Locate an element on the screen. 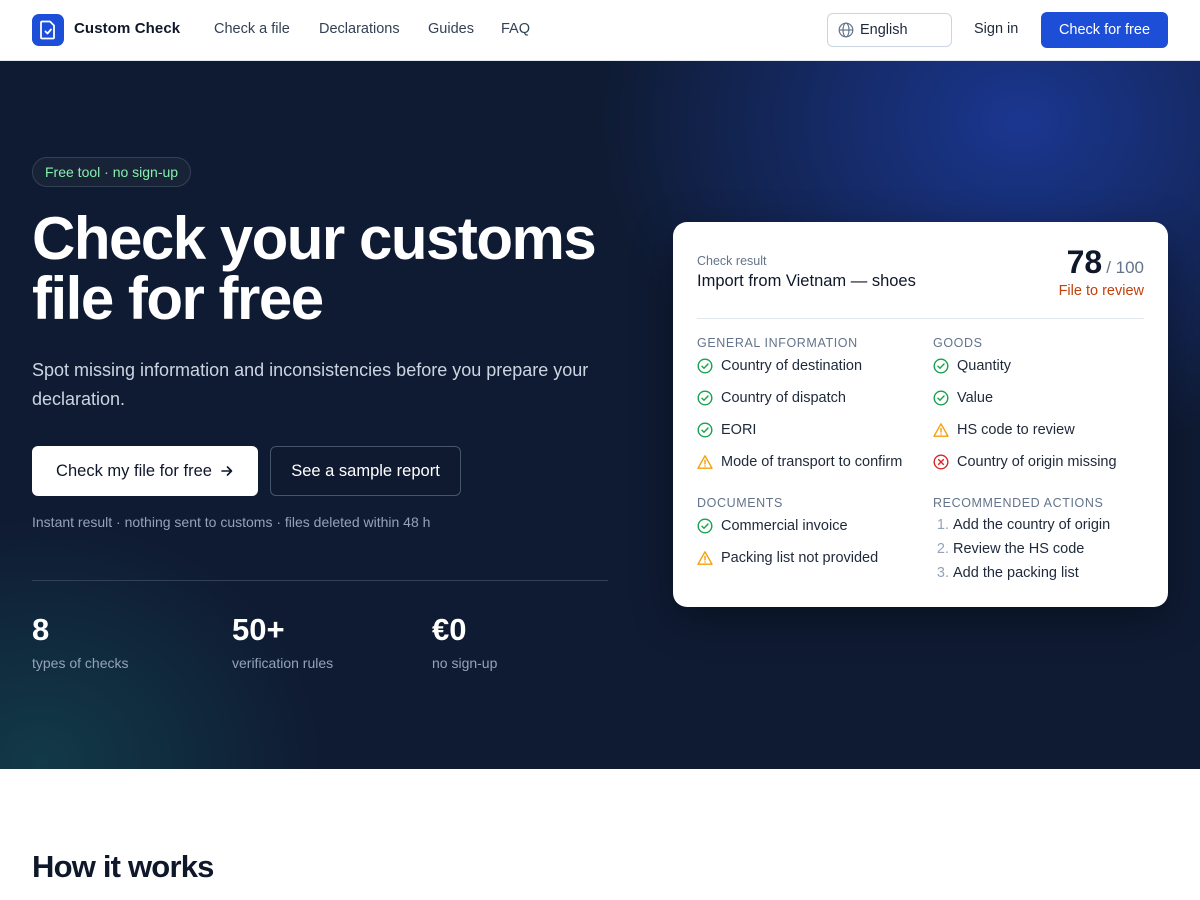 This screenshot has height=900, width=1200. check-item: Quantity is located at coordinates (972, 366).